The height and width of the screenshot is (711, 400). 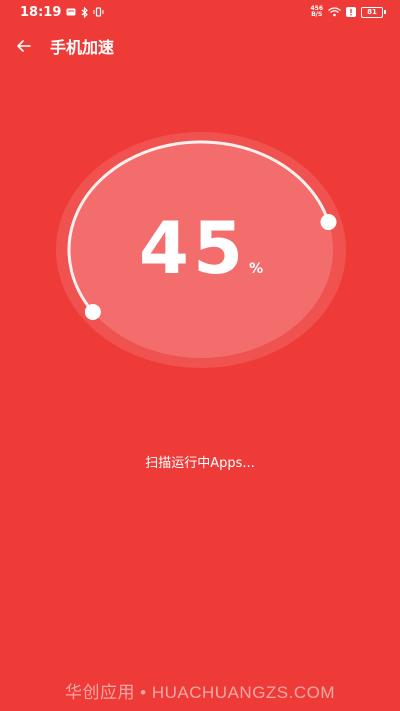 I want to click on battery-icon: 81, so click(x=373, y=12).